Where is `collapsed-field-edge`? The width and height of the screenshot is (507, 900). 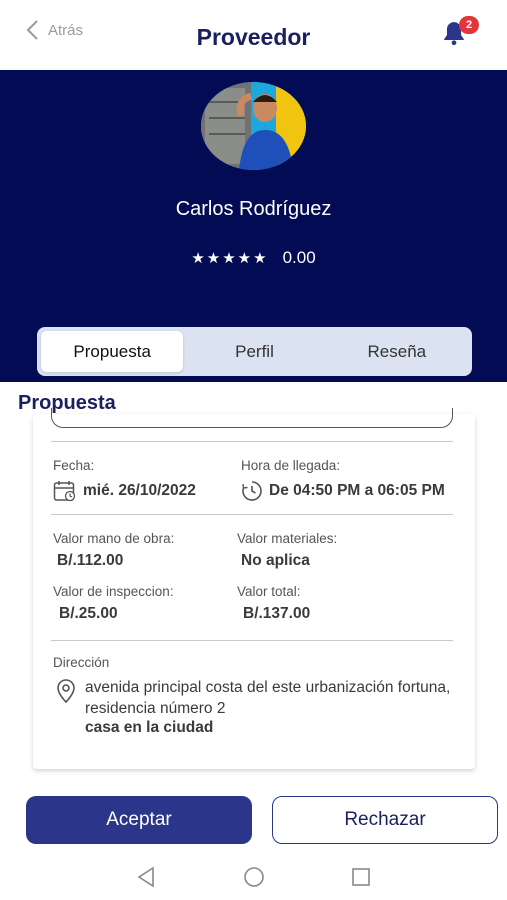
collapsed-field-edge is located at coordinates (252, 418).